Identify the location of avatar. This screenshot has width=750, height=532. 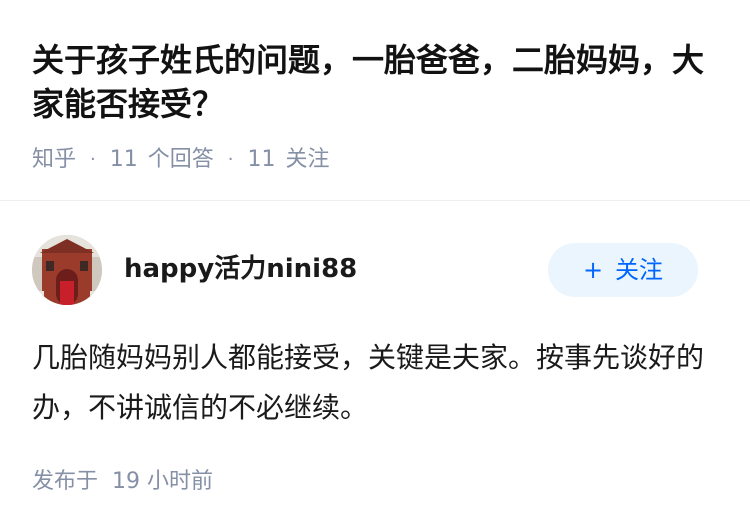
(67, 270).